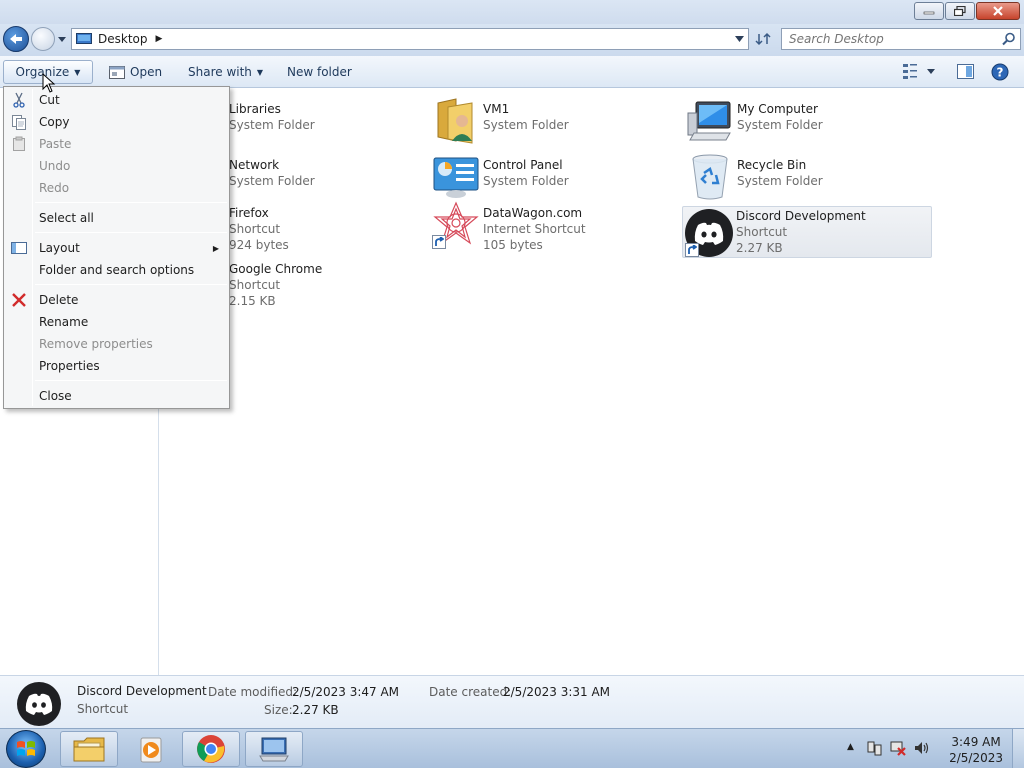 The height and width of the screenshot is (768, 1024). Describe the element at coordinates (123, 39) in the screenshot. I see `breadcrumb-desktop: Desktop` at that location.